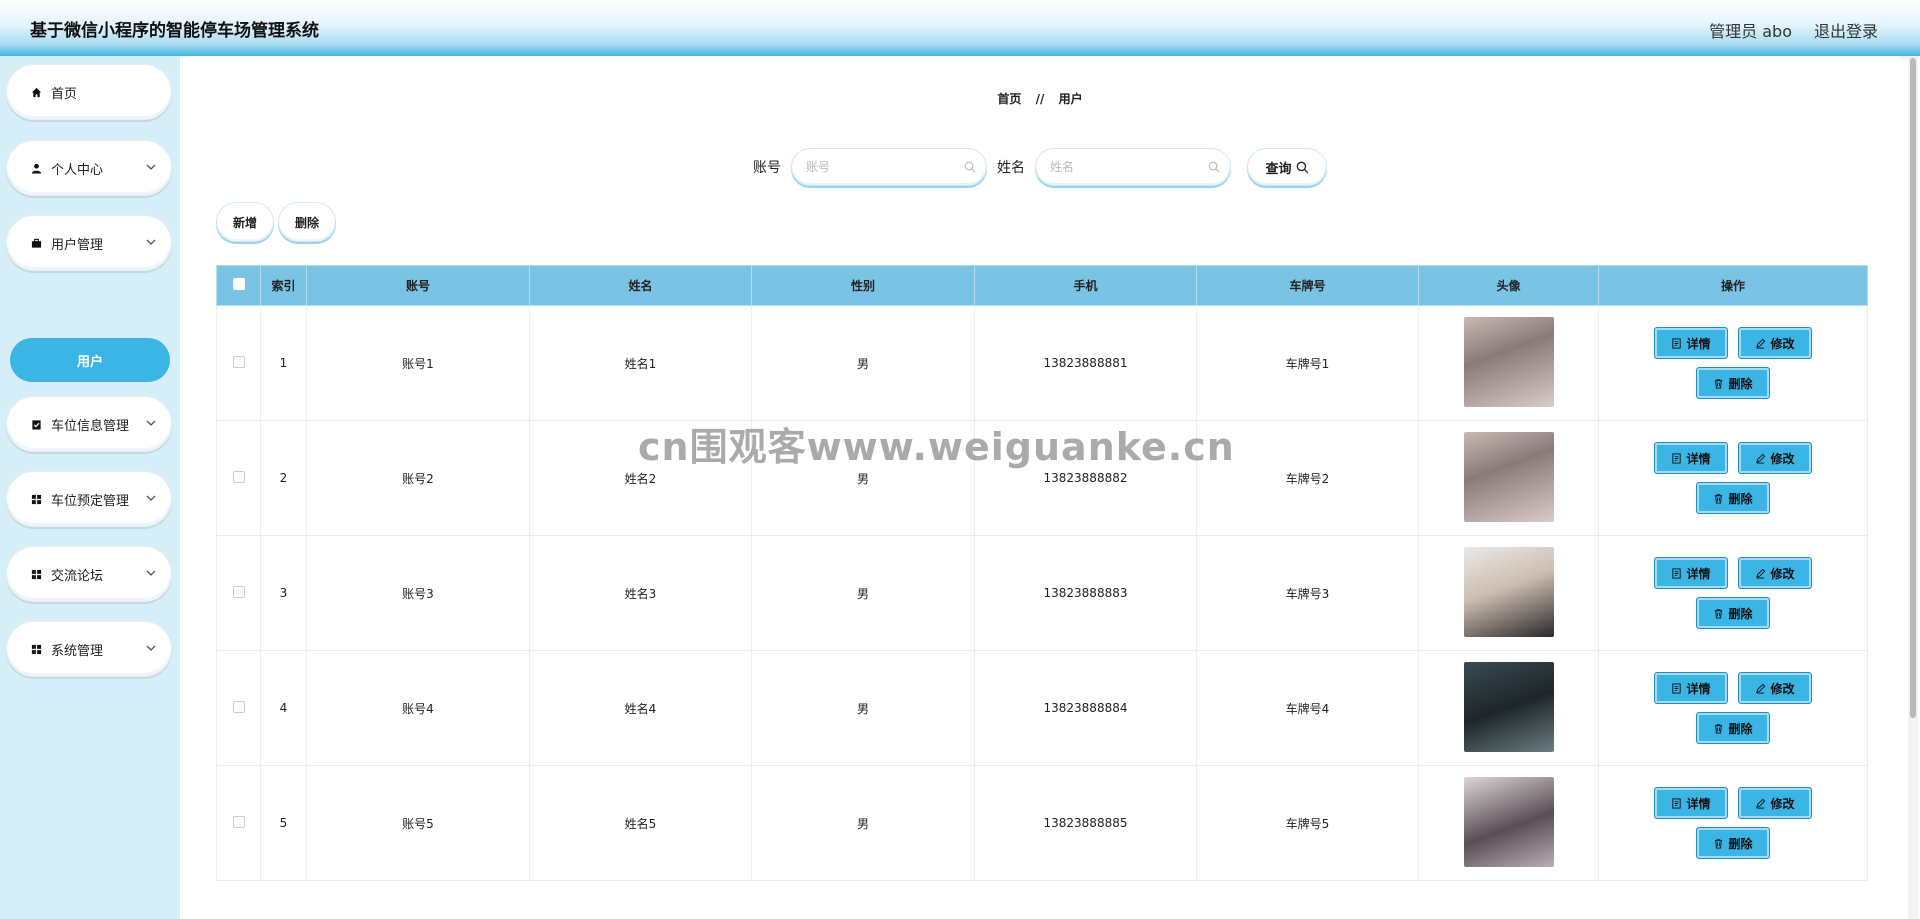 Image resolution: width=1920 pixels, height=919 pixels. I want to click on query-button: 查询, so click(1287, 167).